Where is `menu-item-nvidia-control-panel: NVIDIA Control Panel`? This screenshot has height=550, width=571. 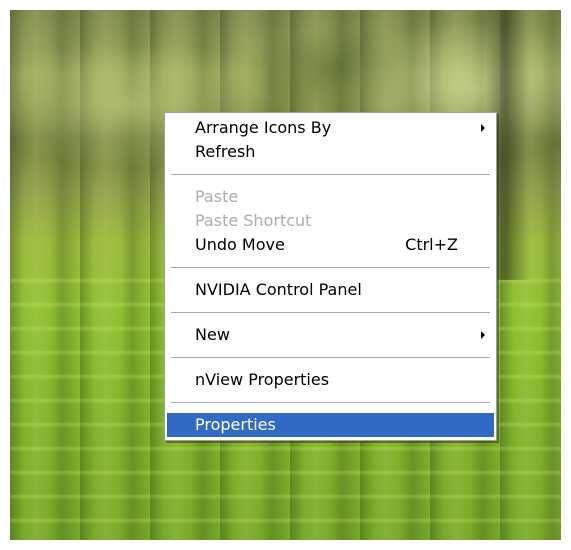 menu-item-nvidia-control-panel: NVIDIA Control Panel is located at coordinates (330, 290).